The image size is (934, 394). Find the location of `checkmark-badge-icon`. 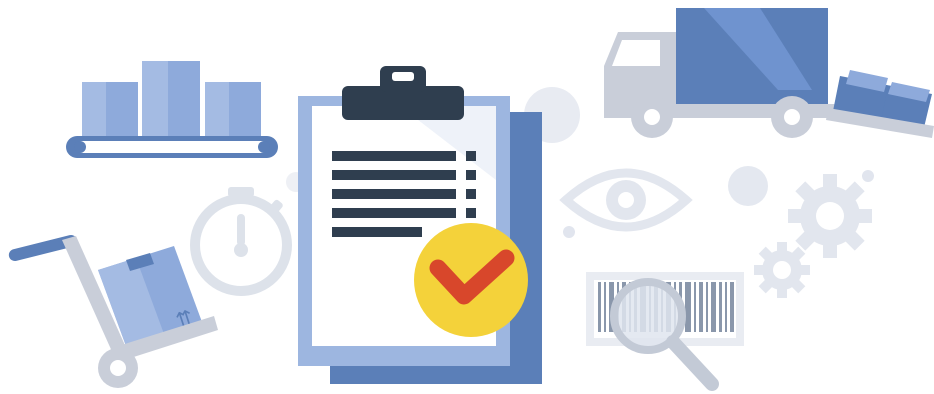

checkmark-badge-icon is located at coordinates (471, 280).